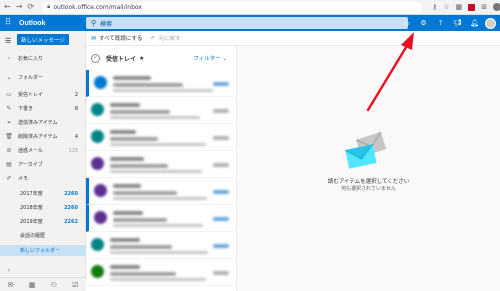 The height and width of the screenshot is (291, 500). What do you see at coordinates (31, 208) in the screenshot?
I see `sidebar-item-label: 2018年度` at bounding box center [31, 208].